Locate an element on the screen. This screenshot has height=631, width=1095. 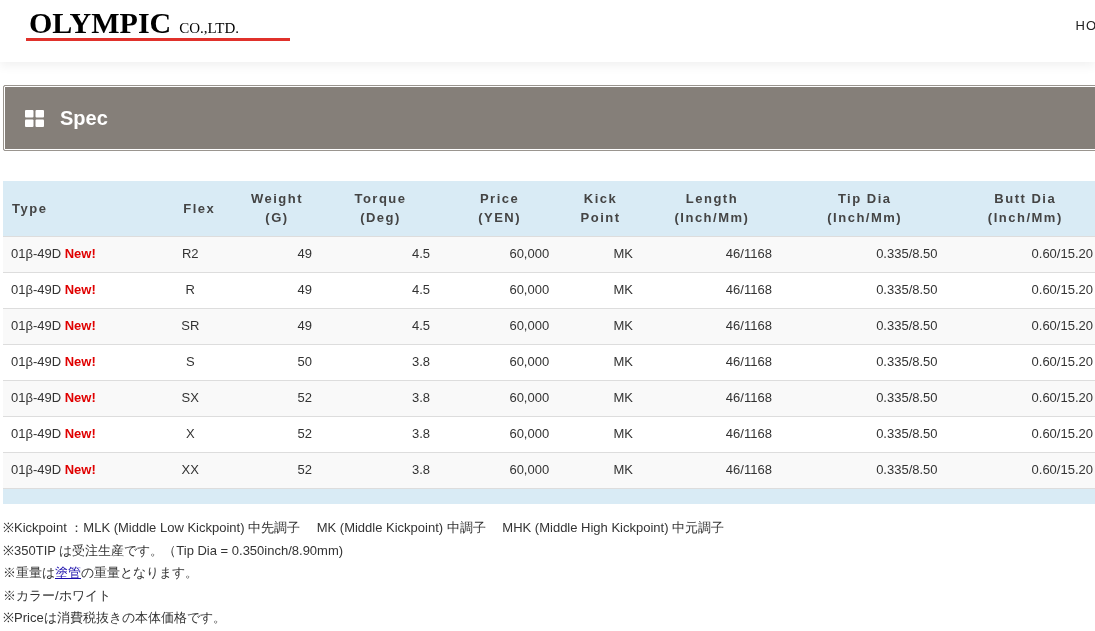
logo: OLYMPIC CO.,LTD. is located at coordinates (158, 24).